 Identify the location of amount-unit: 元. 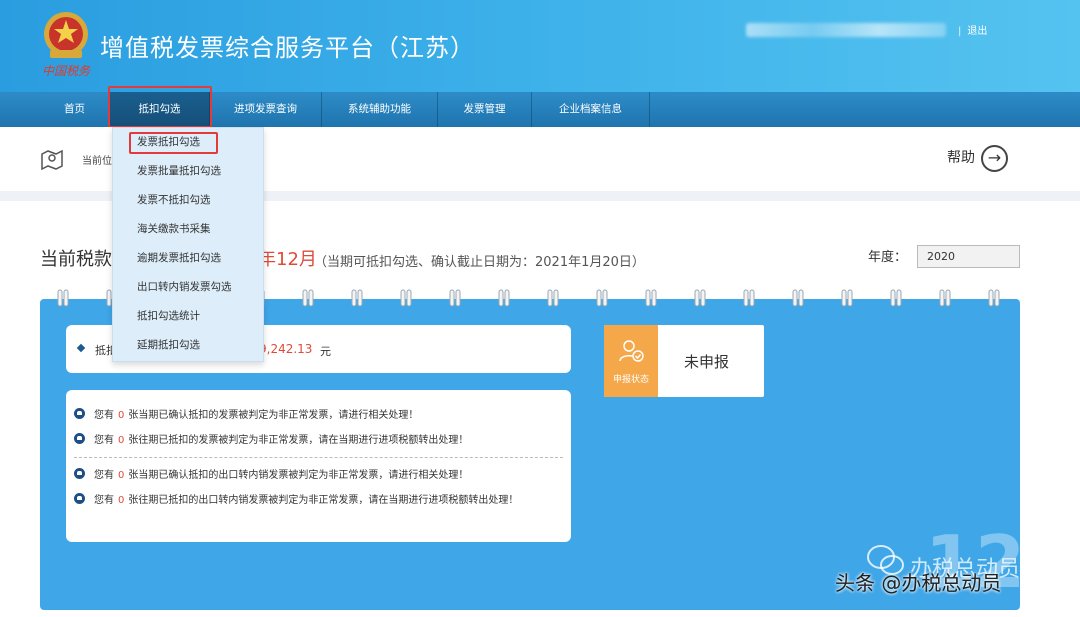
(325, 351).